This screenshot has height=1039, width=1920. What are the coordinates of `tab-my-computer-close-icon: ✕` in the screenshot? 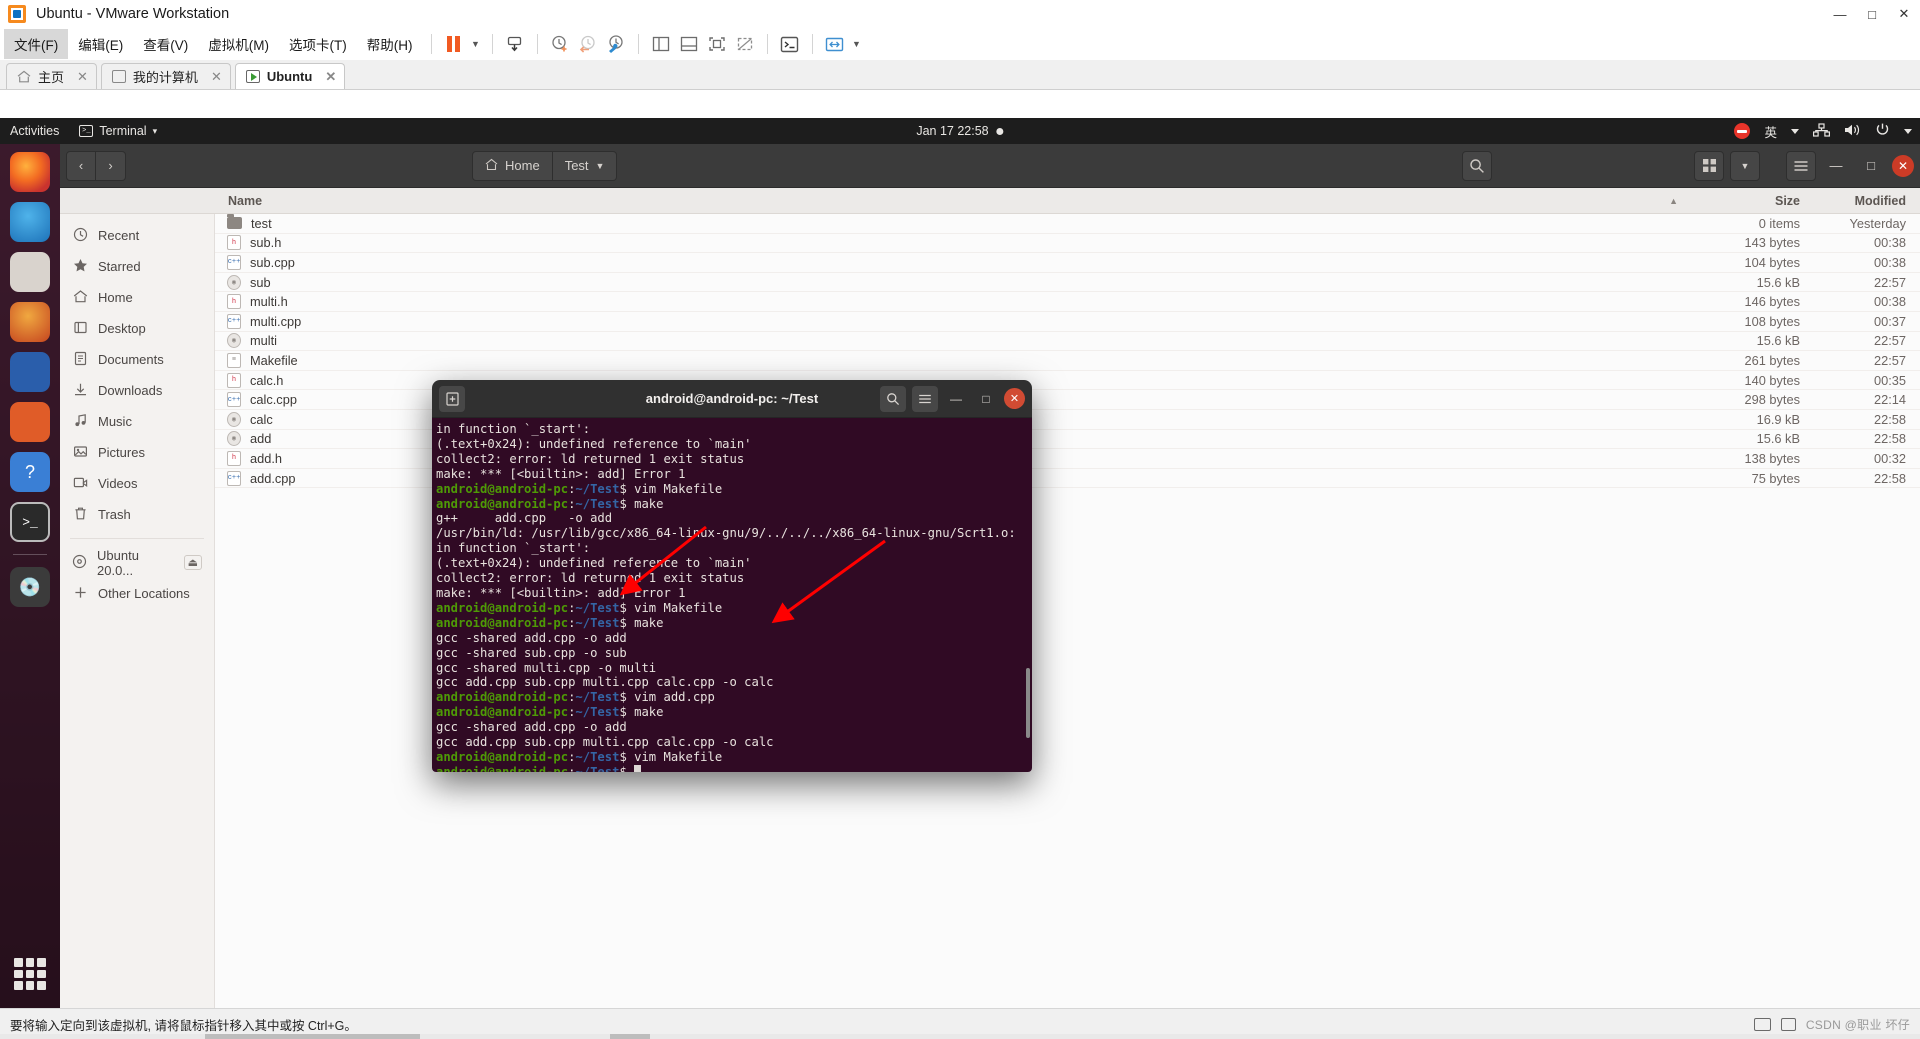 It's located at (216, 77).